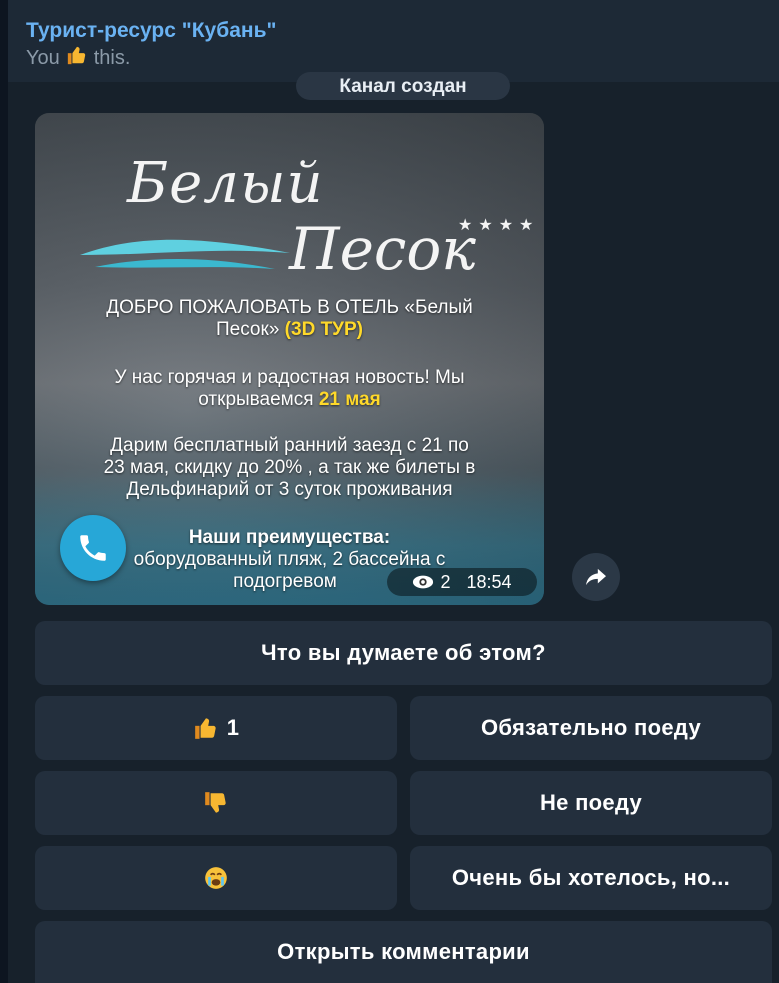 This screenshot has width=779, height=983. I want to click on post-text-line: У нас горячая и радостная новость! Мы, so click(289, 377).